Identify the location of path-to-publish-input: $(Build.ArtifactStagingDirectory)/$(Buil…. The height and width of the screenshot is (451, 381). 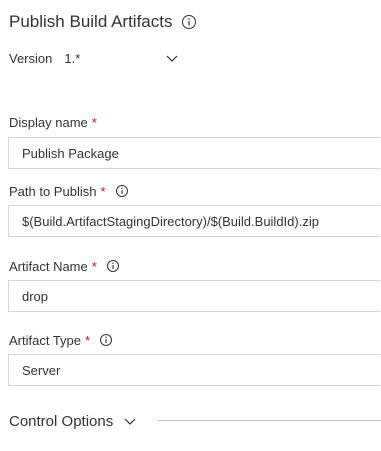
(194, 221).